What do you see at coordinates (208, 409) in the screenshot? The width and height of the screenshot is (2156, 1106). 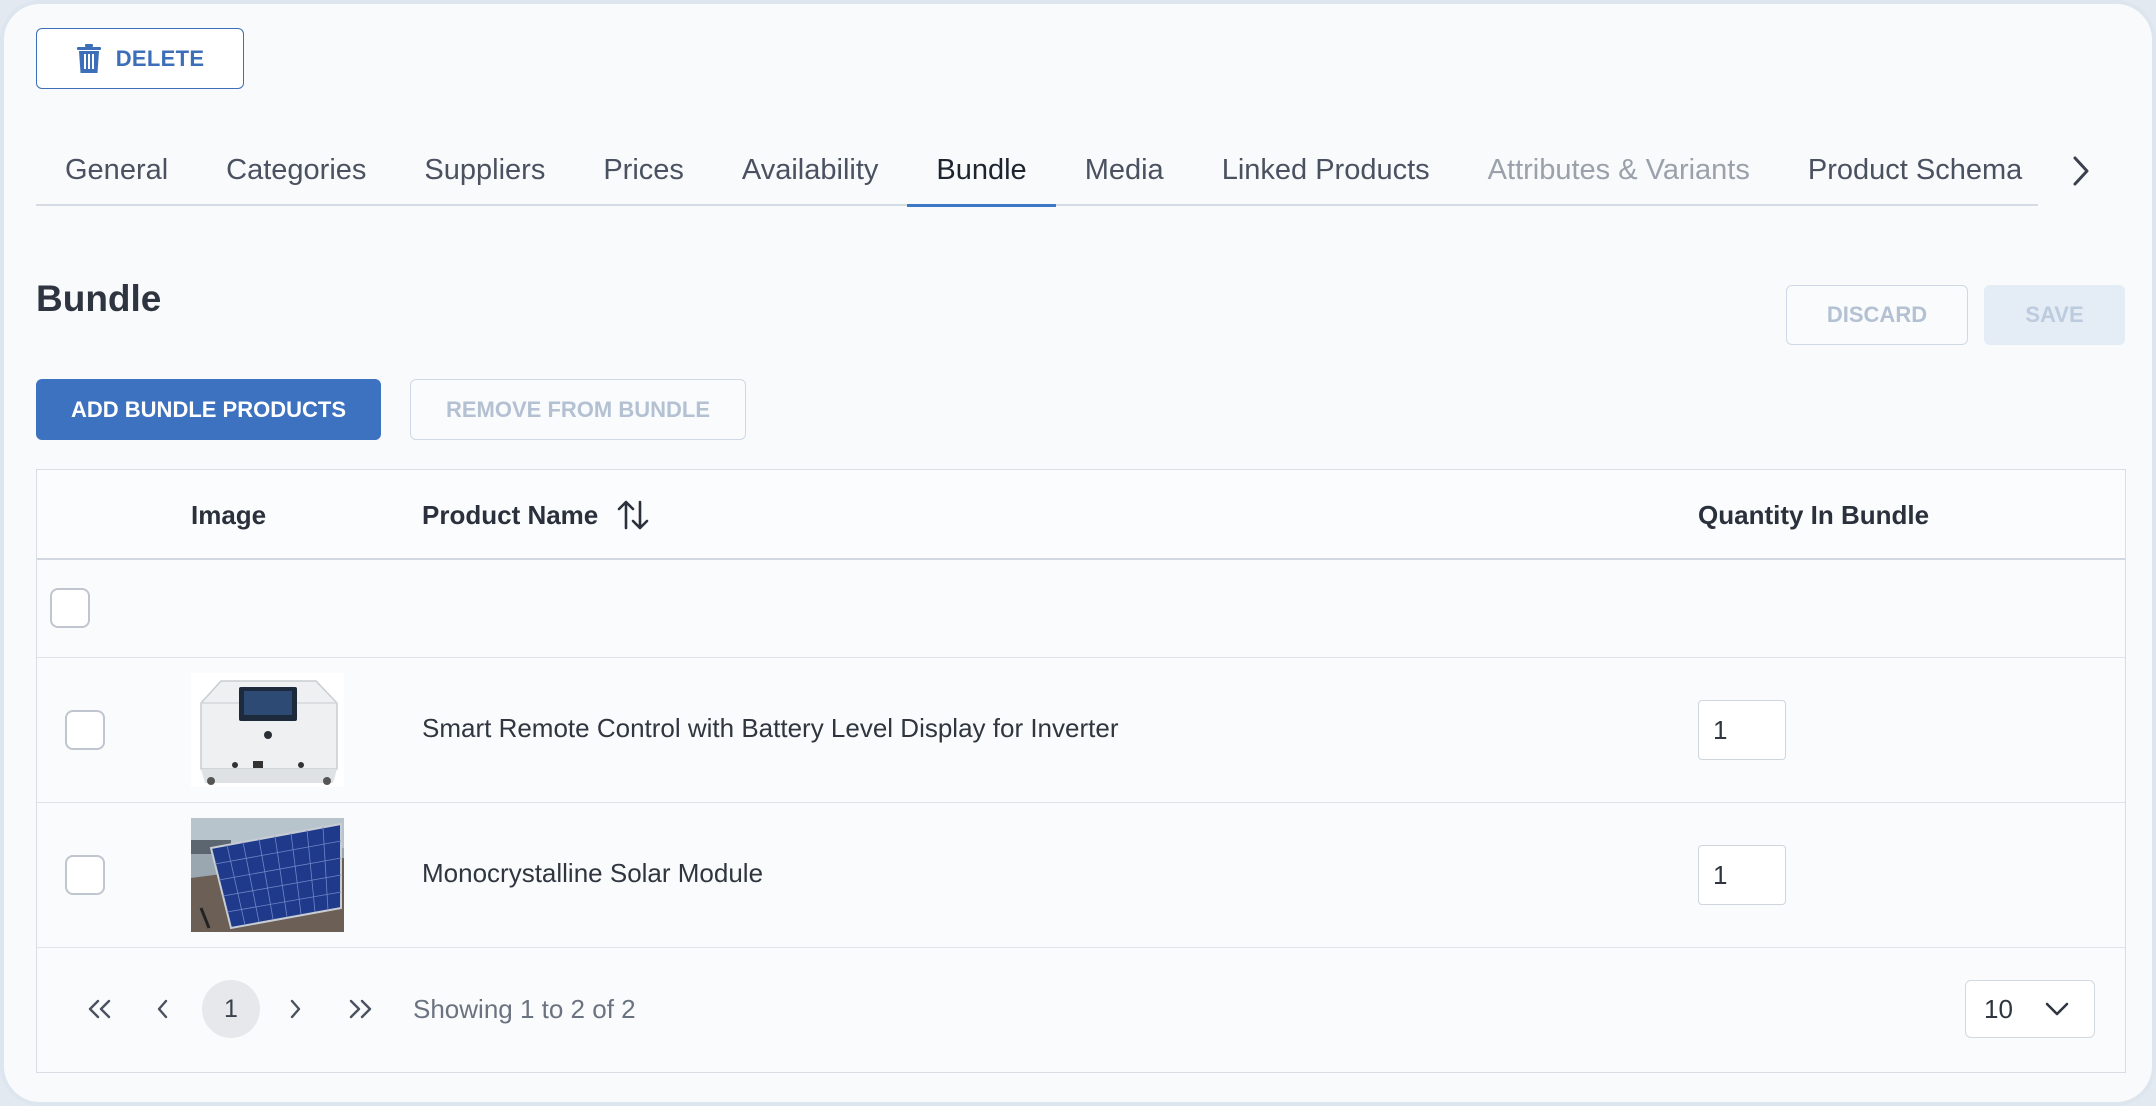 I see `add-bundle-products-button: ADD BUNDLE PRODUCTS` at bounding box center [208, 409].